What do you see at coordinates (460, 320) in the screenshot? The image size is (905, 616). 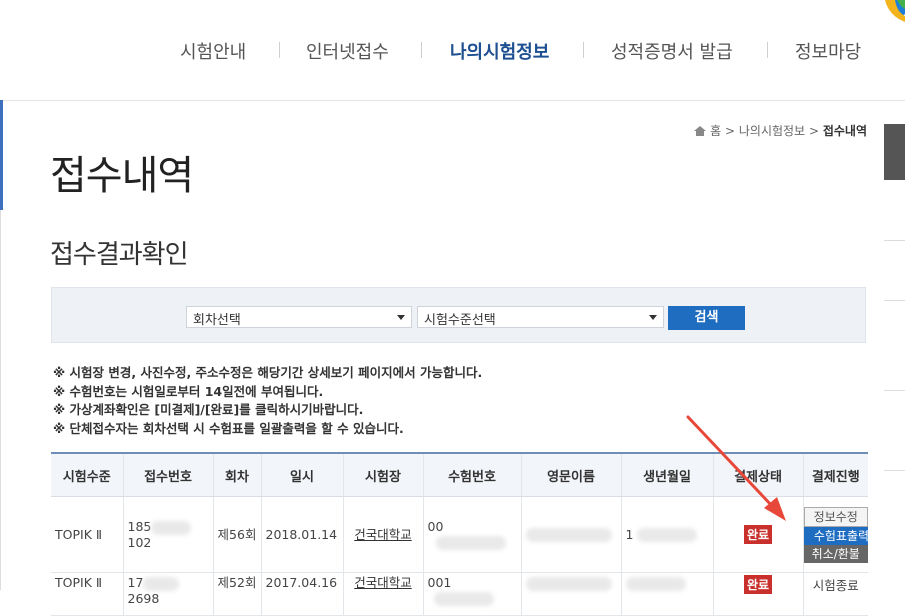 I see `level-select-value: 시험수준선택` at bounding box center [460, 320].